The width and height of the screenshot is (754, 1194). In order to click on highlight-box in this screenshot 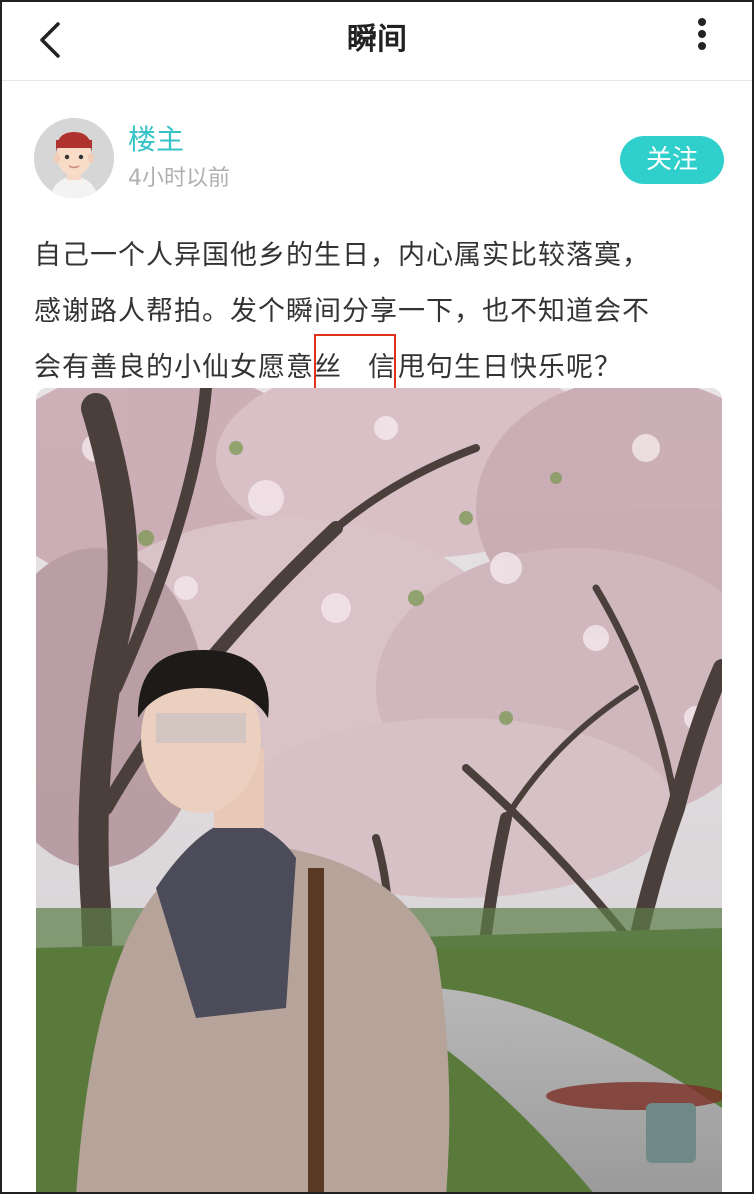, I will do `click(355, 363)`.